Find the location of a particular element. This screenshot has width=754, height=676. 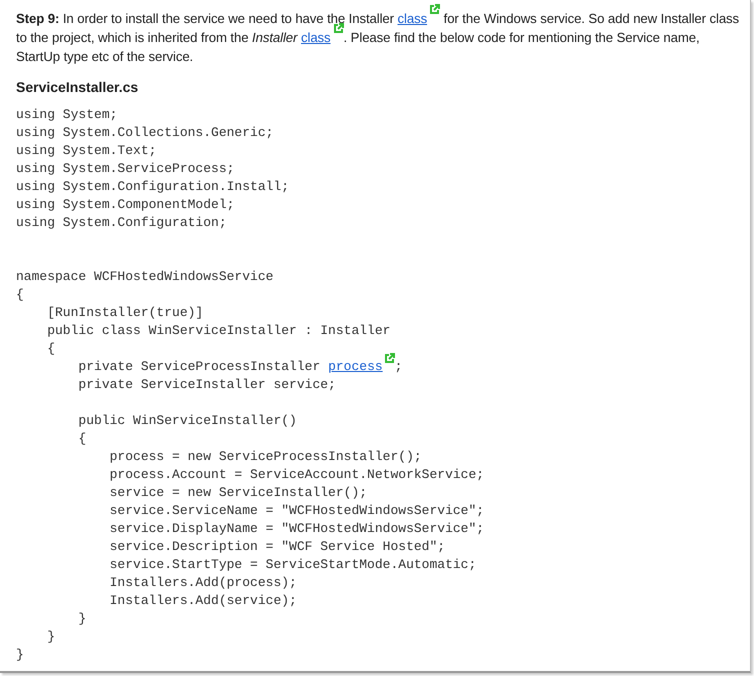

code-link: process is located at coordinates (355, 366).